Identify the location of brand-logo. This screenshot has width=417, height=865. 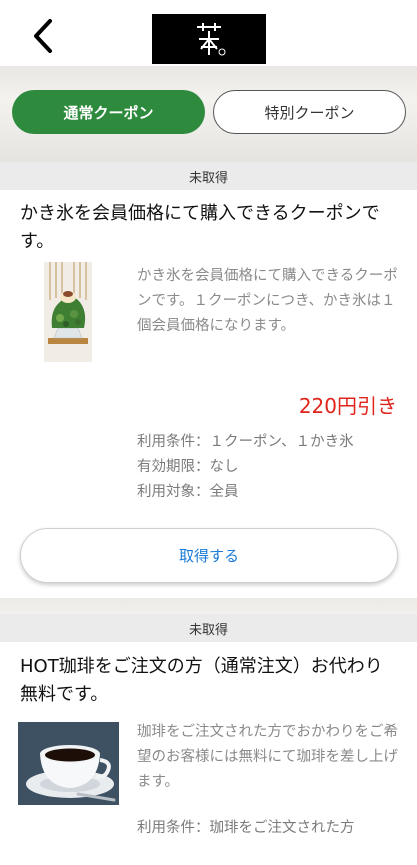
(209, 39).